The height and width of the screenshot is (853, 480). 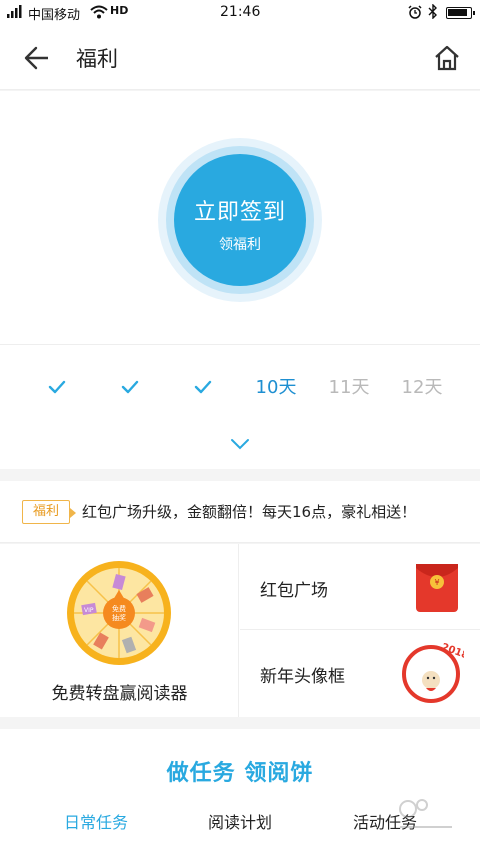 I want to click on lucky-wheel-label: 免费转盘赢阅读器, so click(x=119, y=694).